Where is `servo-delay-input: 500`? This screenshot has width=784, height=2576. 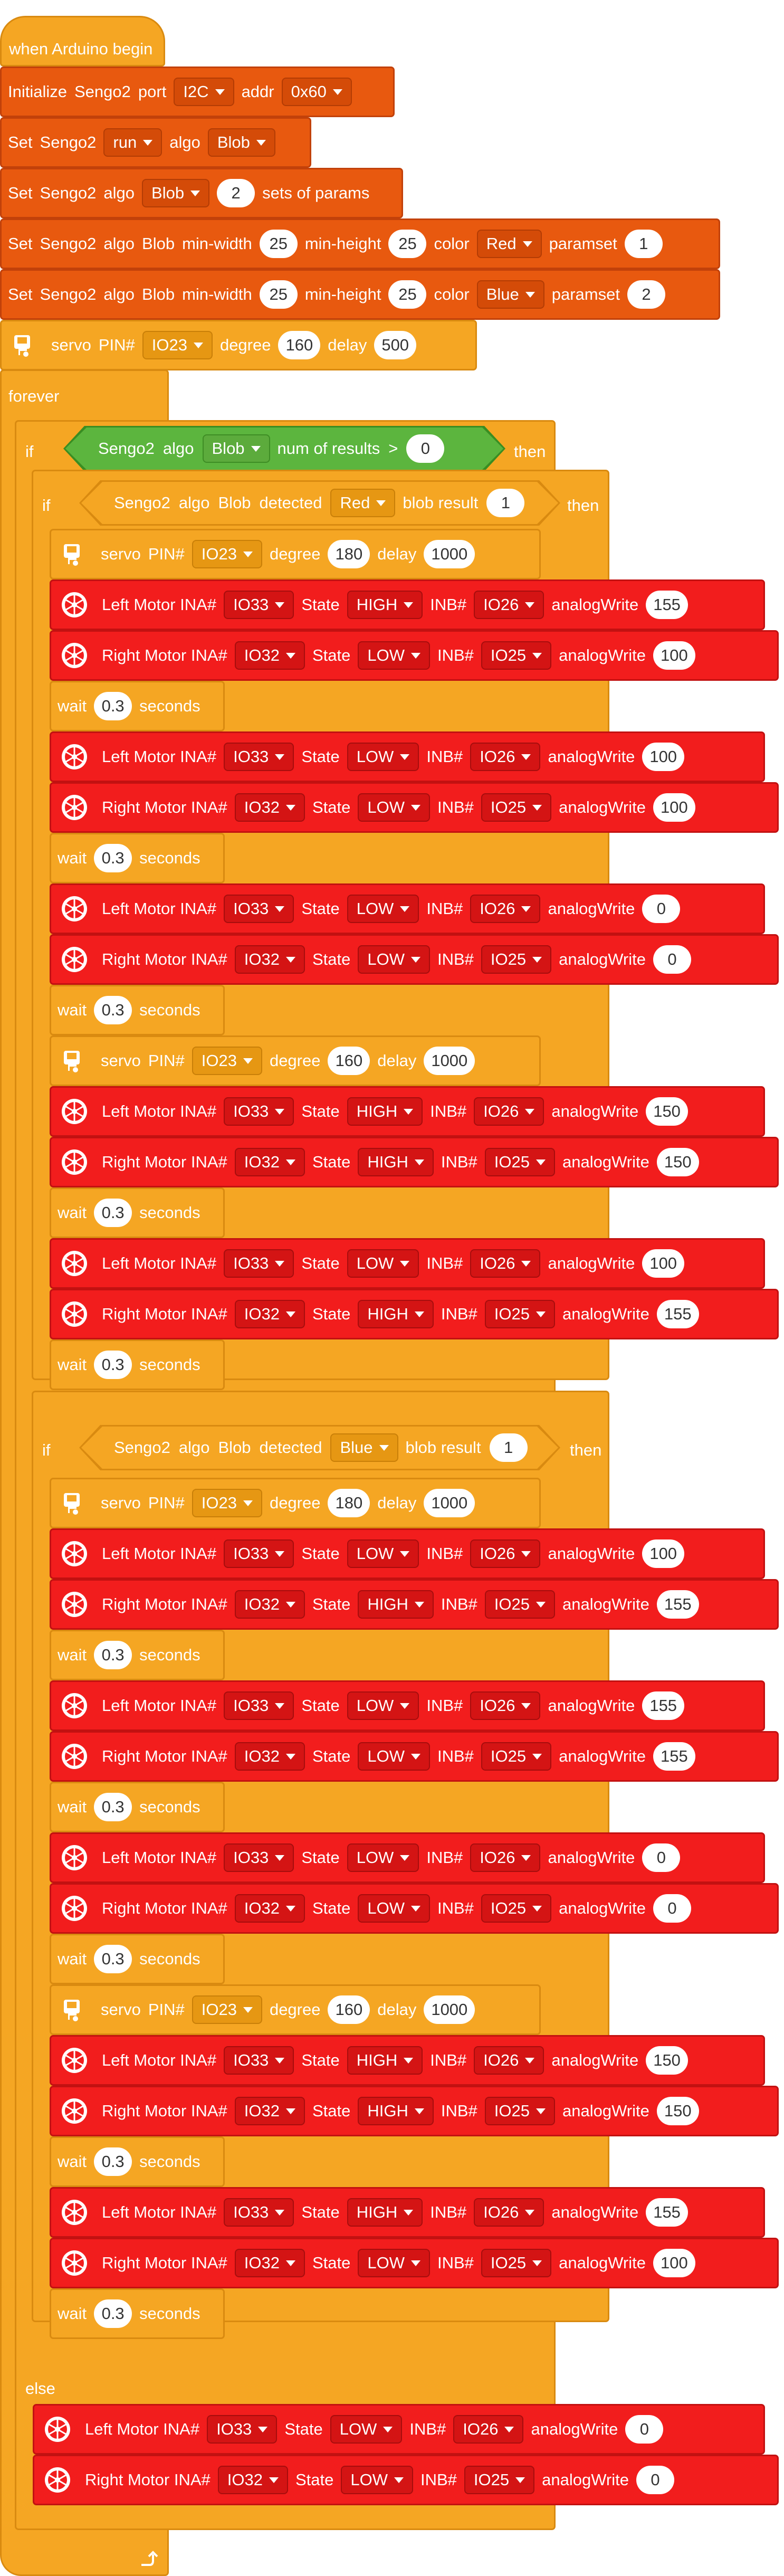
servo-delay-input: 500 is located at coordinates (395, 345).